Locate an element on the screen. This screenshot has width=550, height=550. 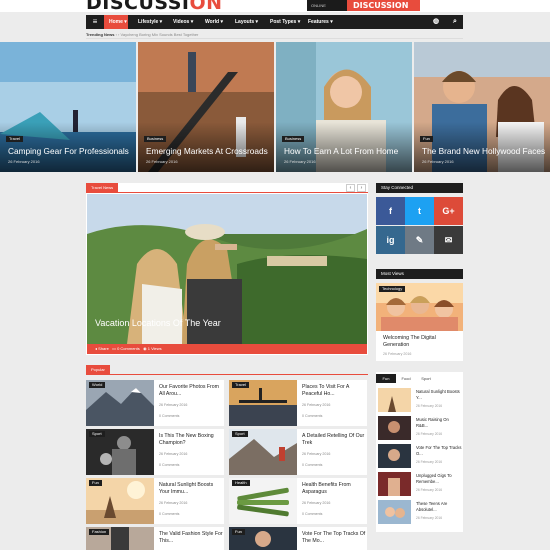
twitter-icon: t is located at coordinates (419, 211).